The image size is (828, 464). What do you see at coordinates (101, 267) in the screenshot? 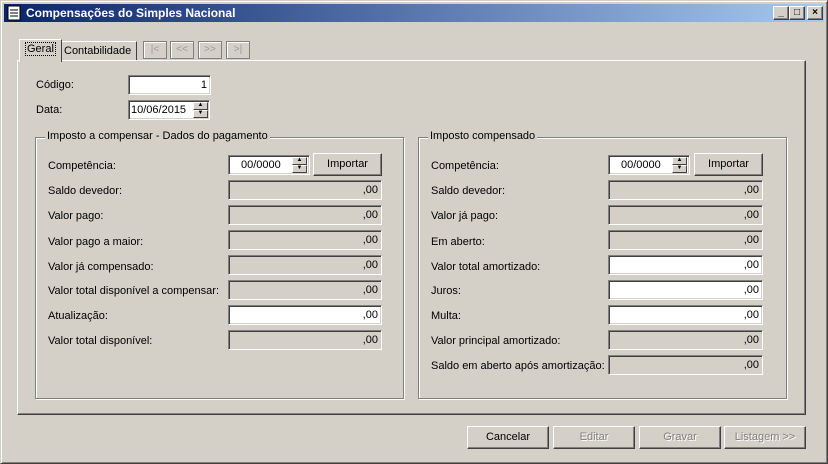
I see `left-valor-ja-compensado-label: Valor já compensado:` at bounding box center [101, 267].